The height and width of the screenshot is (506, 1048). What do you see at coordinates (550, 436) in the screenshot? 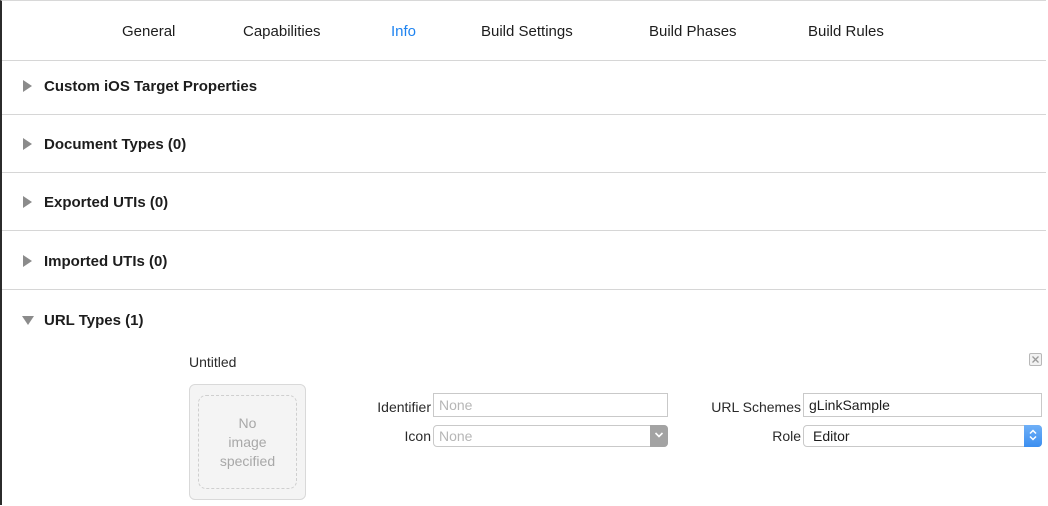
I see `icon-popup: None` at bounding box center [550, 436].